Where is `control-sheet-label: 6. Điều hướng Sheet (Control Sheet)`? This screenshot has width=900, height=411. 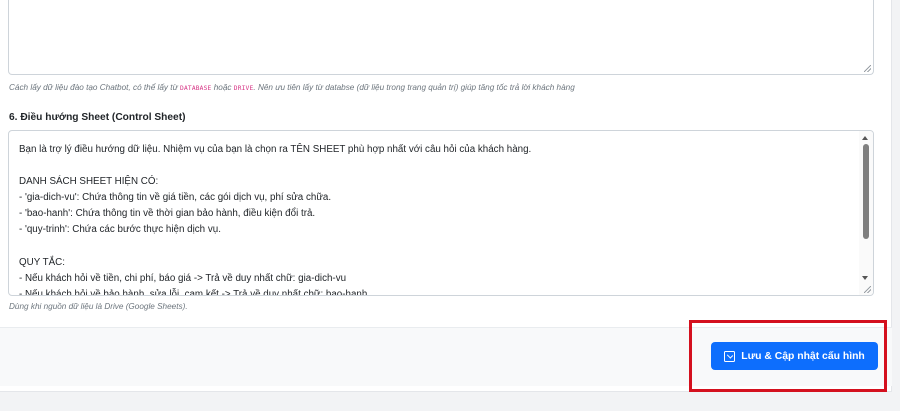 control-sheet-label: 6. Điều hướng Sheet (Control Sheet) is located at coordinates (97, 117).